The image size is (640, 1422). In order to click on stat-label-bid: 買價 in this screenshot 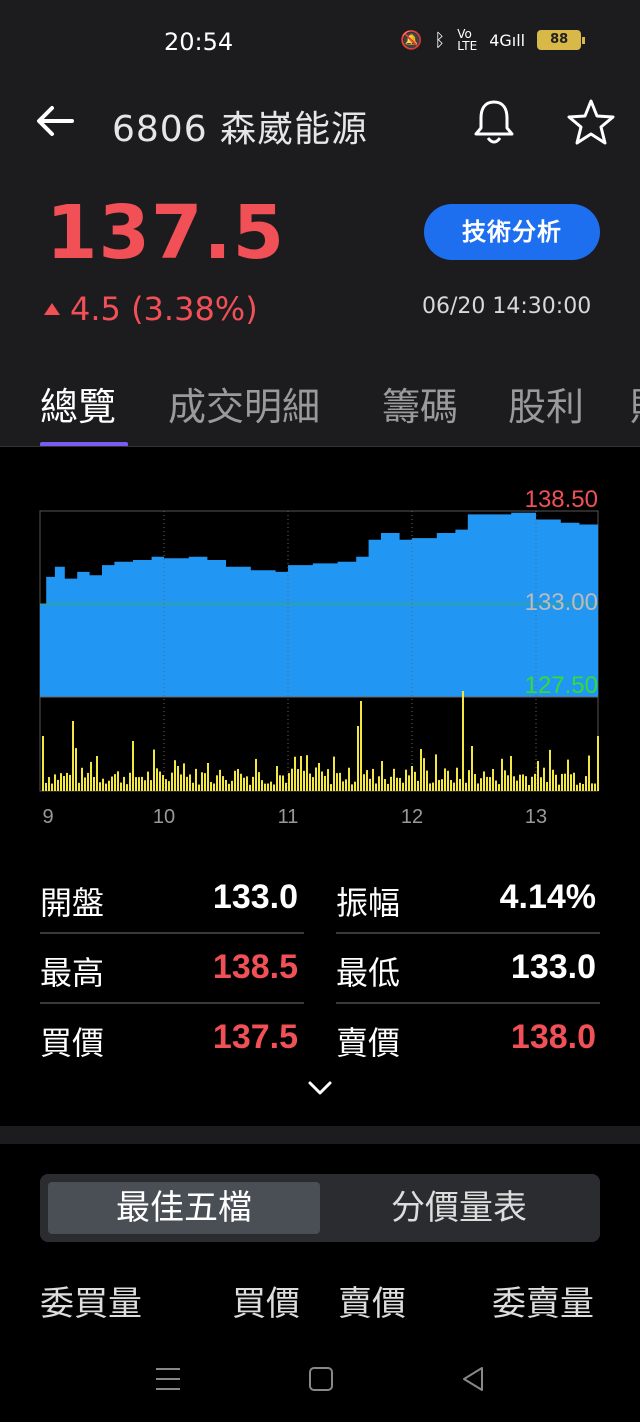, I will do `click(72, 1043)`.